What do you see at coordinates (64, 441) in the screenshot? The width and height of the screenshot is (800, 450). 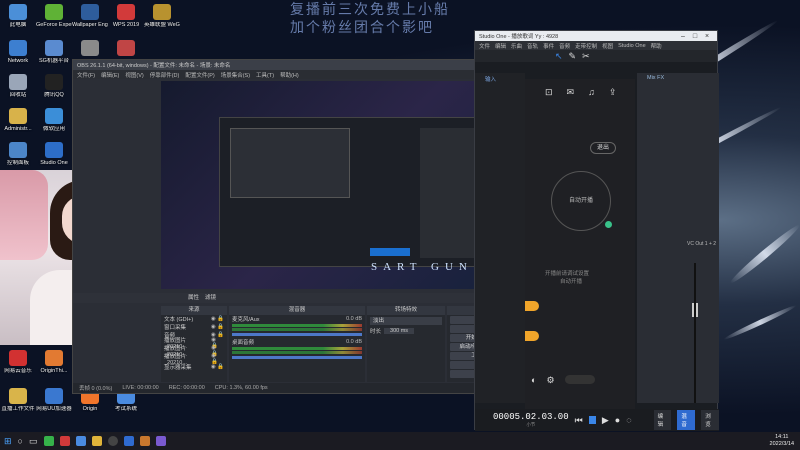 I see `music-icon` at bounding box center [64, 441].